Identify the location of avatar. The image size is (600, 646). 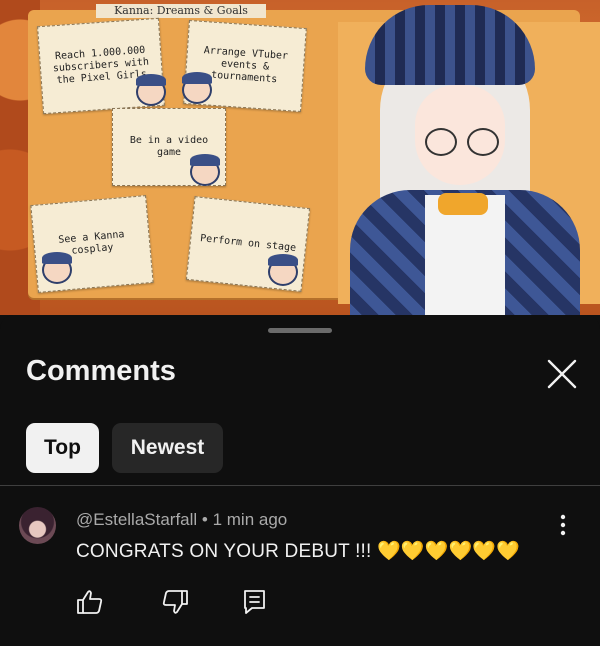
(37, 525).